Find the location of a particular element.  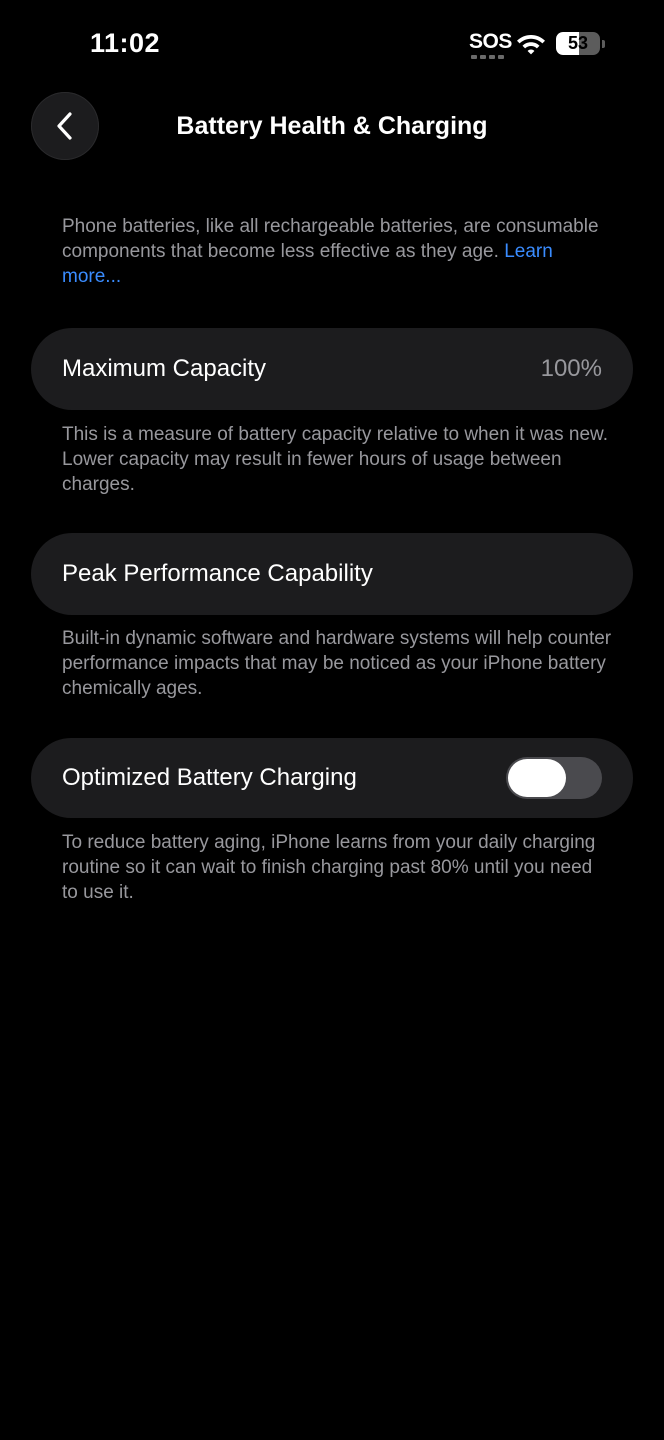

wifi-icon is located at coordinates (531, 45).